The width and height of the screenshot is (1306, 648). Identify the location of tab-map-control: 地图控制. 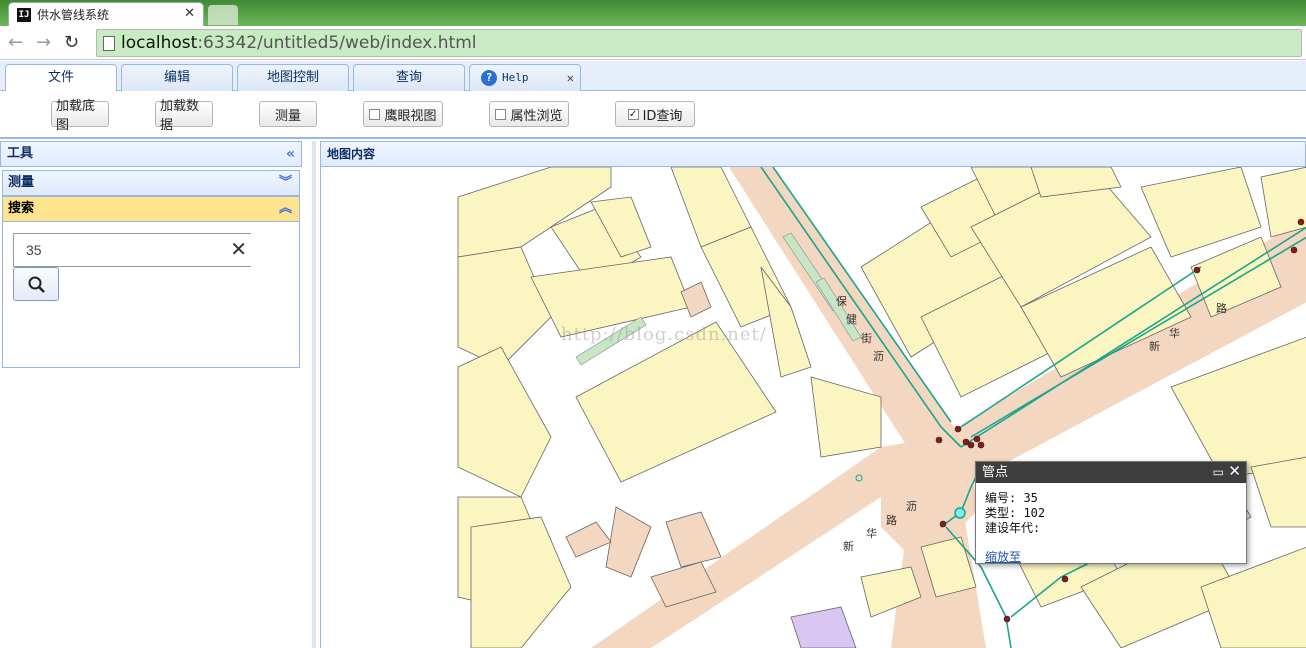
(293, 78).